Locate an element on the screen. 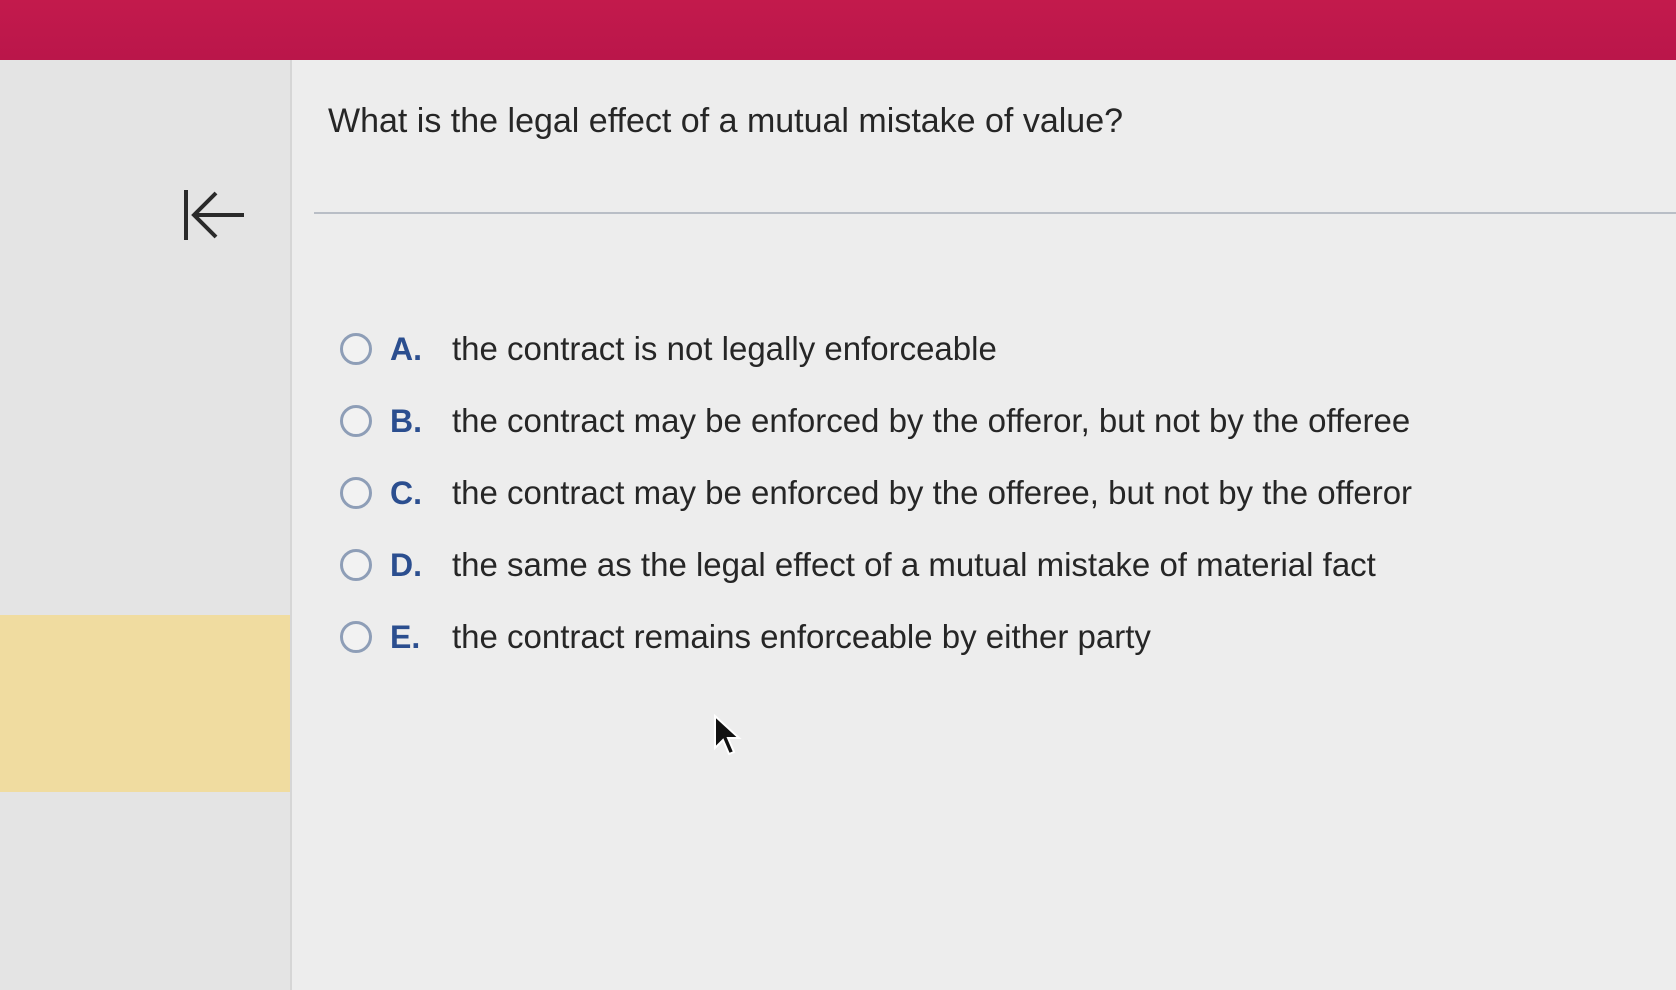  radio-button-d is located at coordinates (356, 565).